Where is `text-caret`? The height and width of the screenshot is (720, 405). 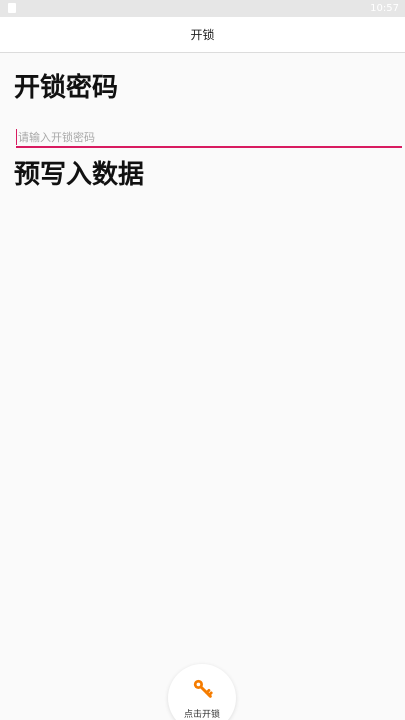
text-caret is located at coordinates (16, 137).